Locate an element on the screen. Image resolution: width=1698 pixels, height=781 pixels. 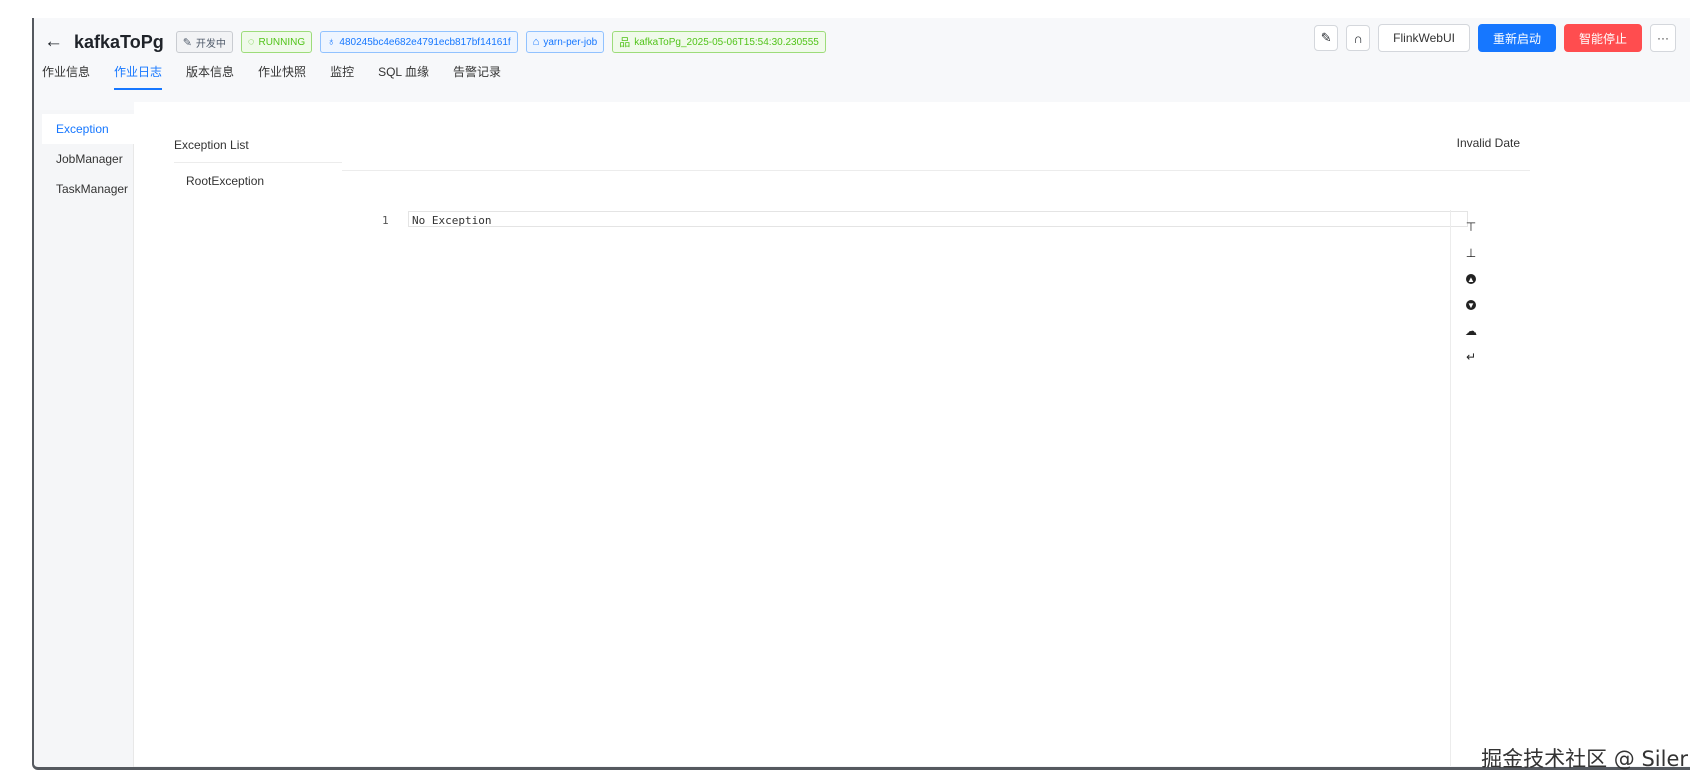
edit-button: ✎ is located at coordinates (1326, 38).